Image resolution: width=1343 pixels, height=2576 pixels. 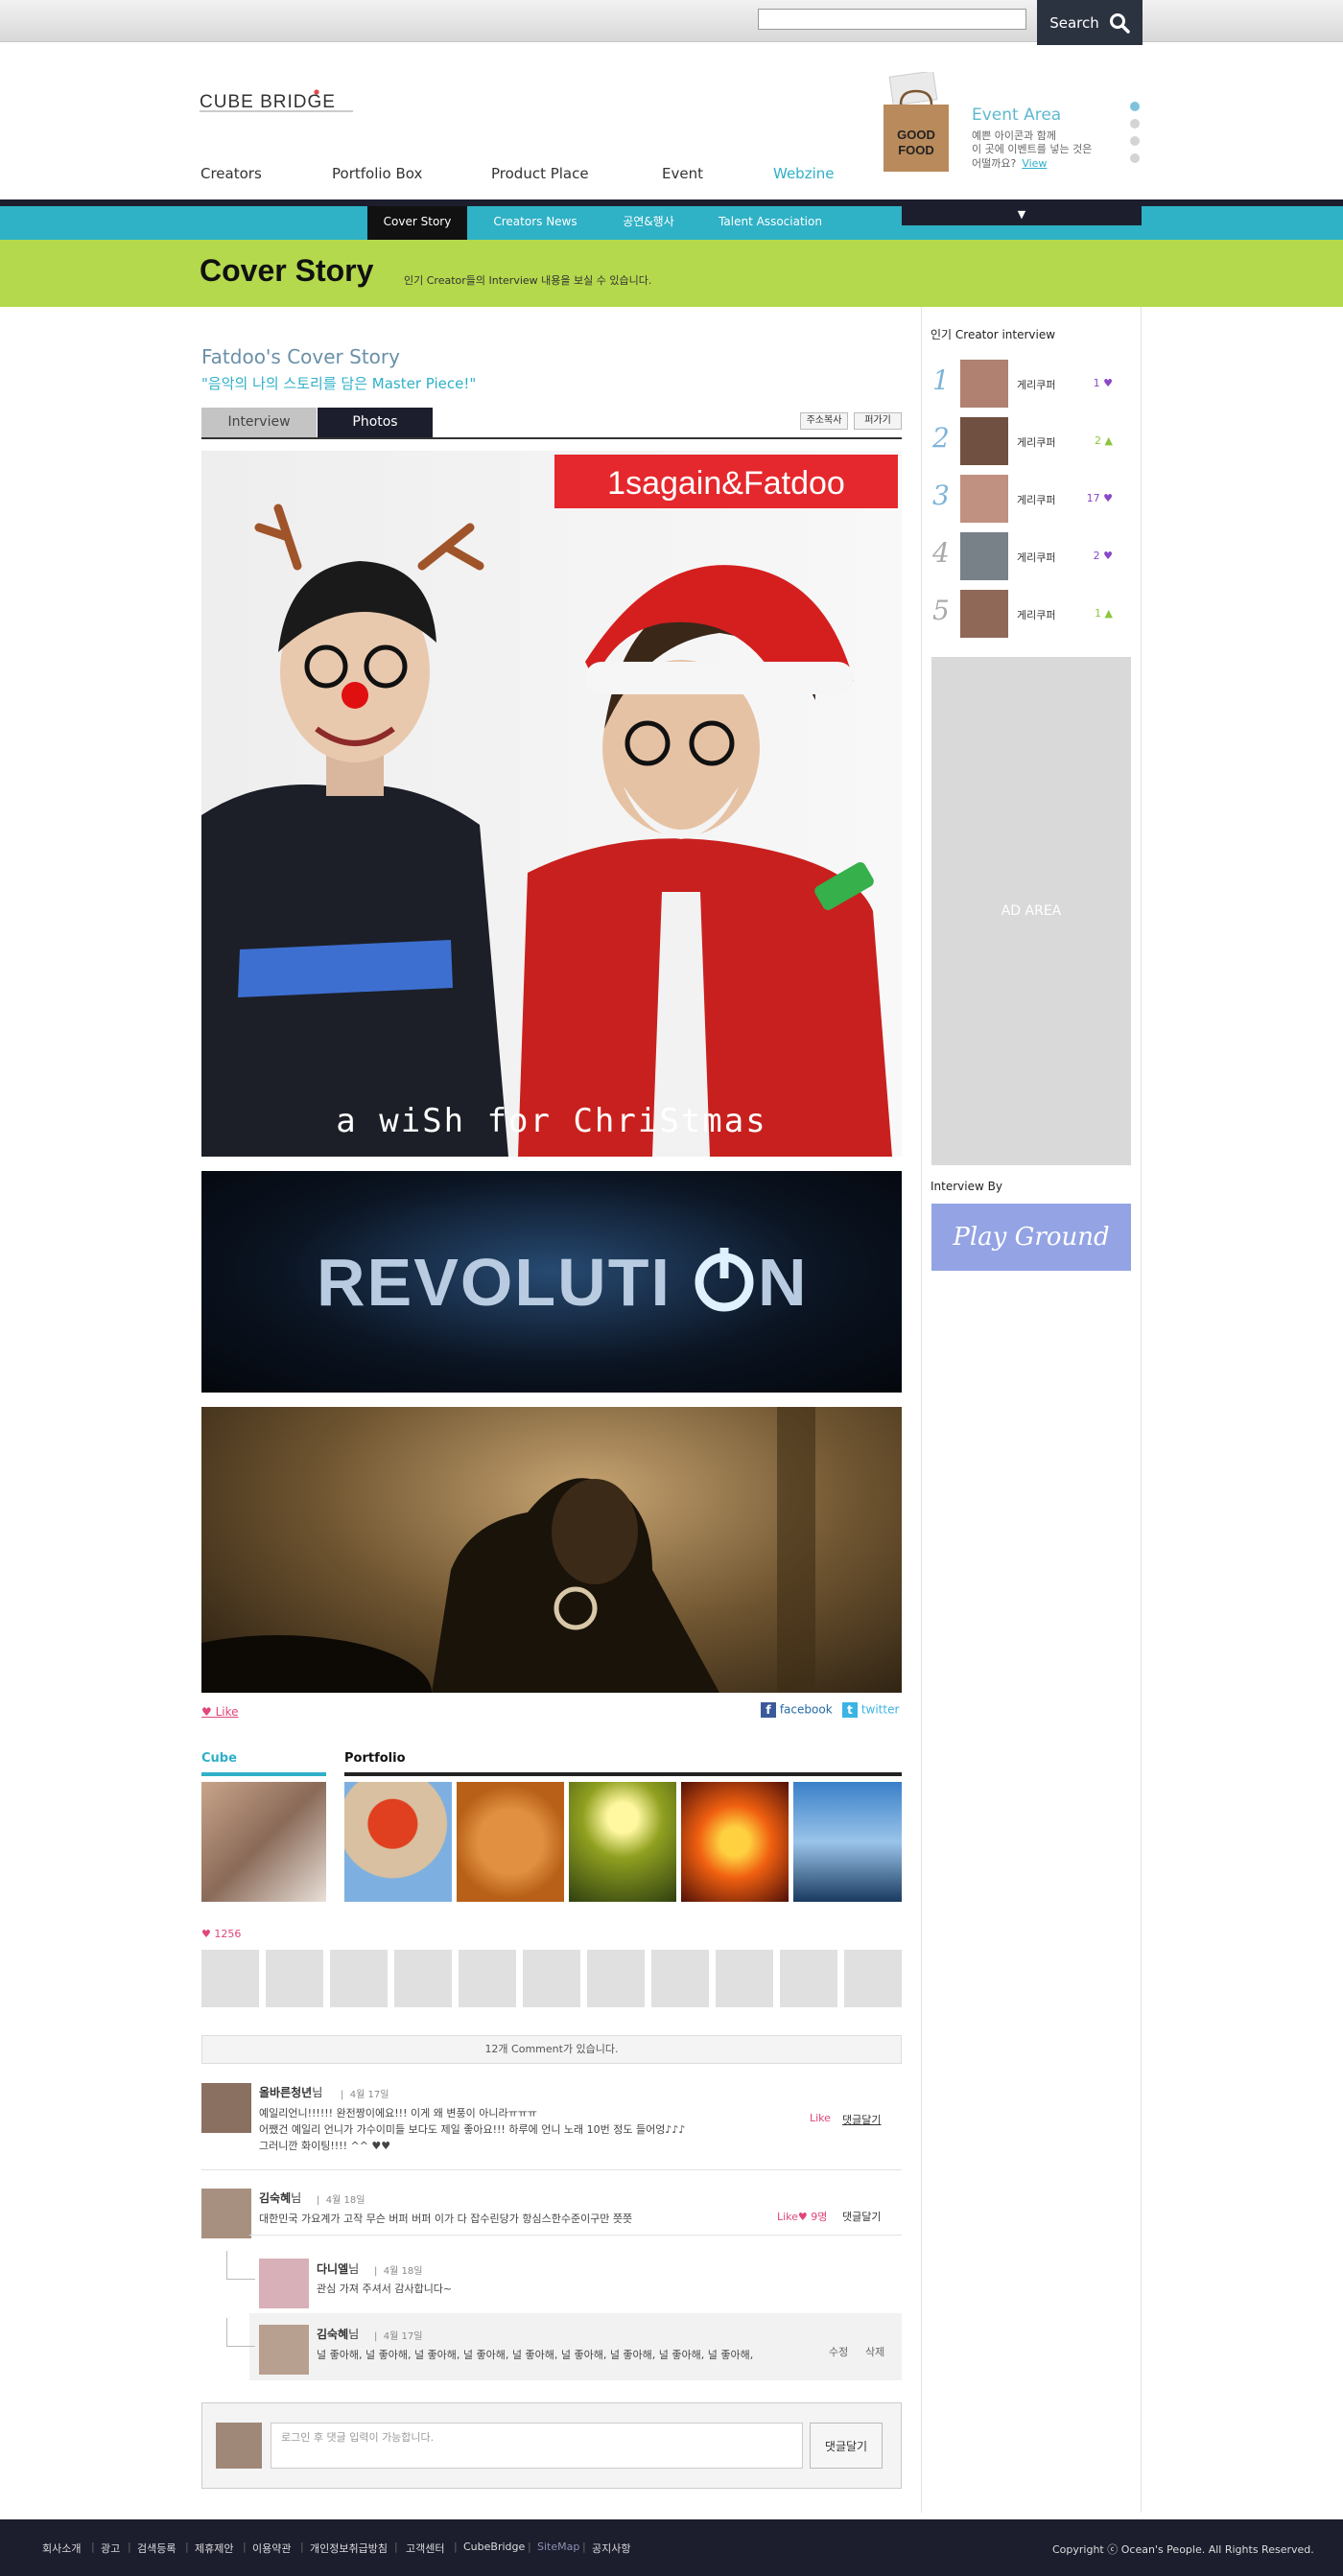 What do you see at coordinates (1031, 911) in the screenshot?
I see `ad-area: AD AREA` at bounding box center [1031, 911].